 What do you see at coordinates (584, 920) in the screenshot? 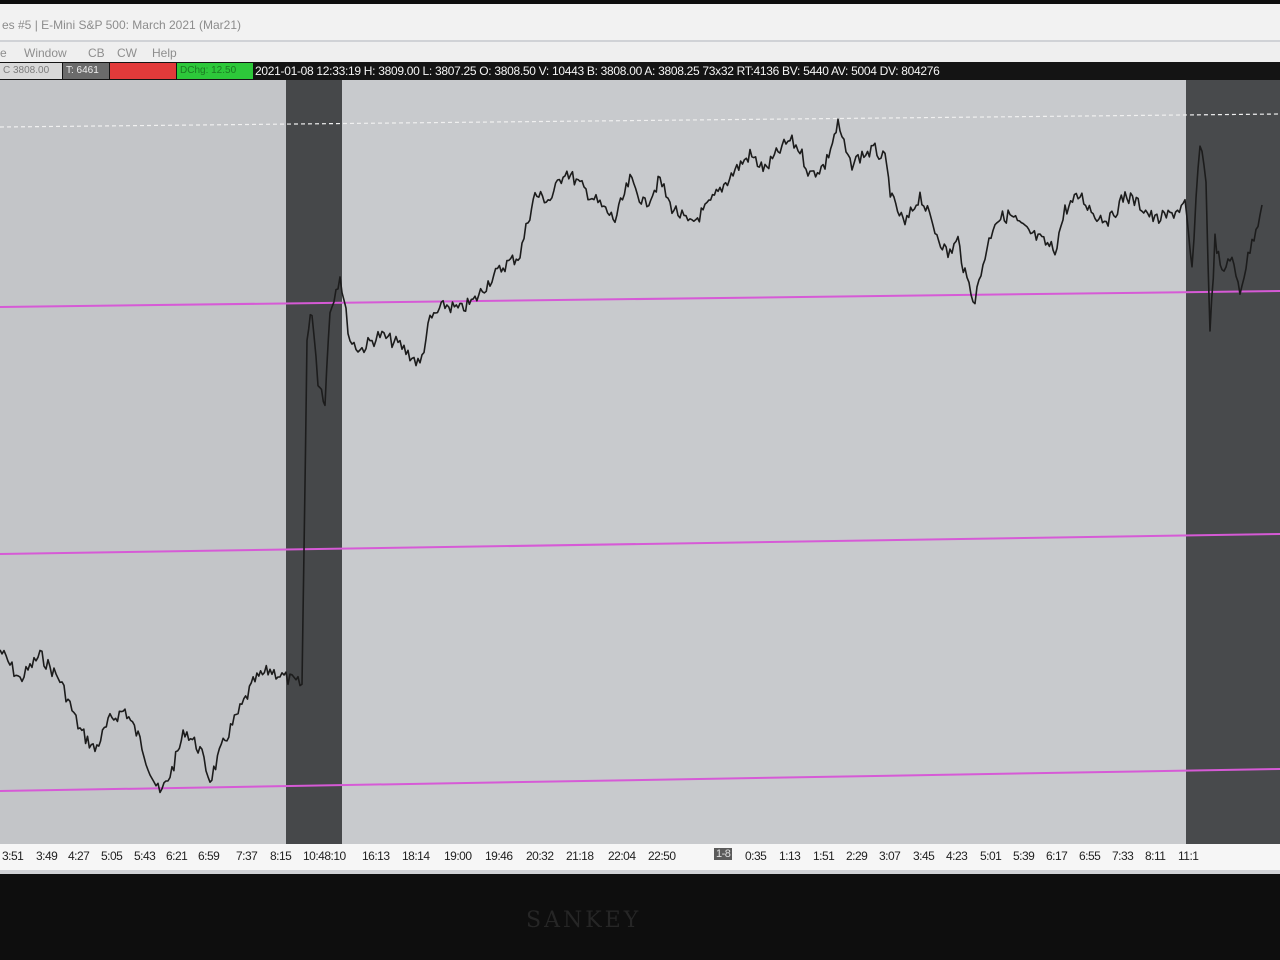
I see `monitor-brand-logo: SANKEY` at bounding box center [584, 920].